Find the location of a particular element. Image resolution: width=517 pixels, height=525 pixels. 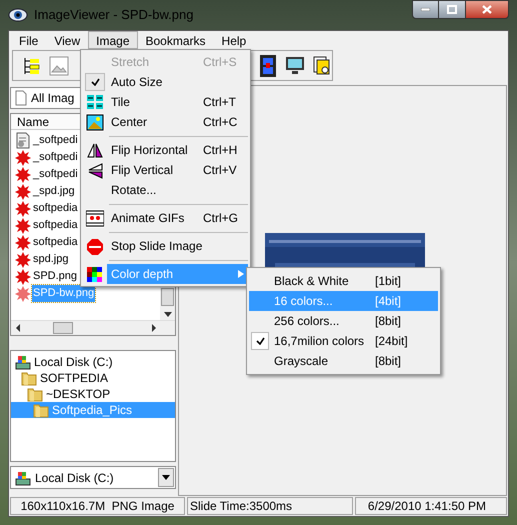

close-button is located at coordinates (487, 9).